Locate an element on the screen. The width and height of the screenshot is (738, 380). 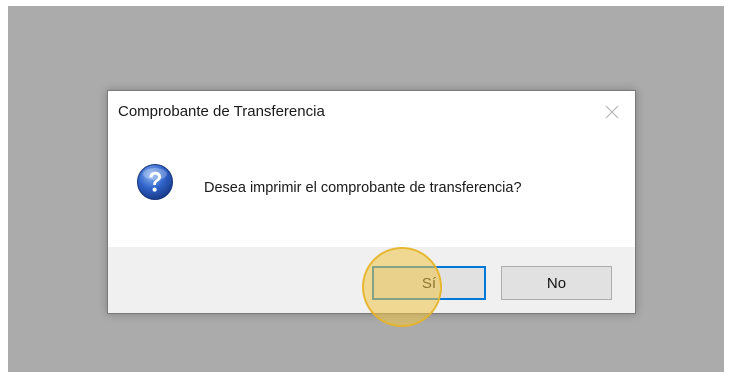
close-icon is located at coordinates (612, 112).